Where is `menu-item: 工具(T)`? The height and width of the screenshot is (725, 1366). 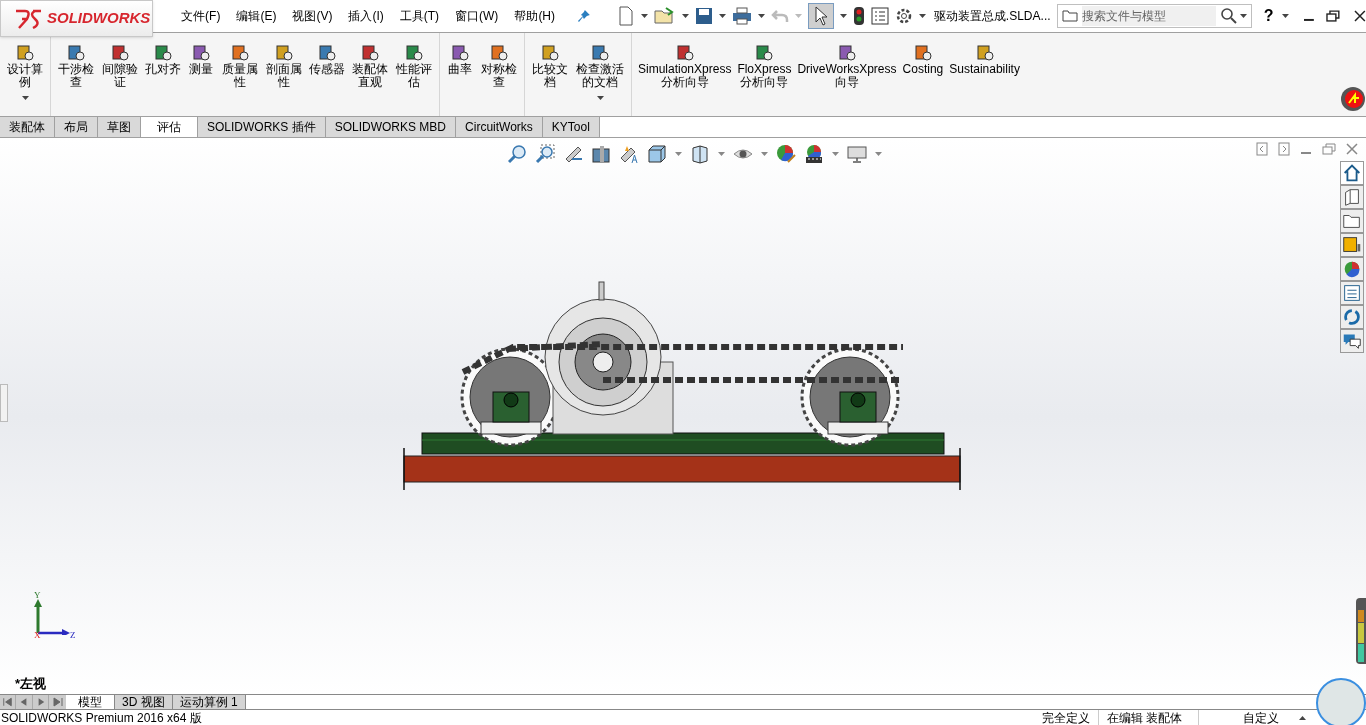 menu-item: 工具(T) is located at coordinates (419, 16).